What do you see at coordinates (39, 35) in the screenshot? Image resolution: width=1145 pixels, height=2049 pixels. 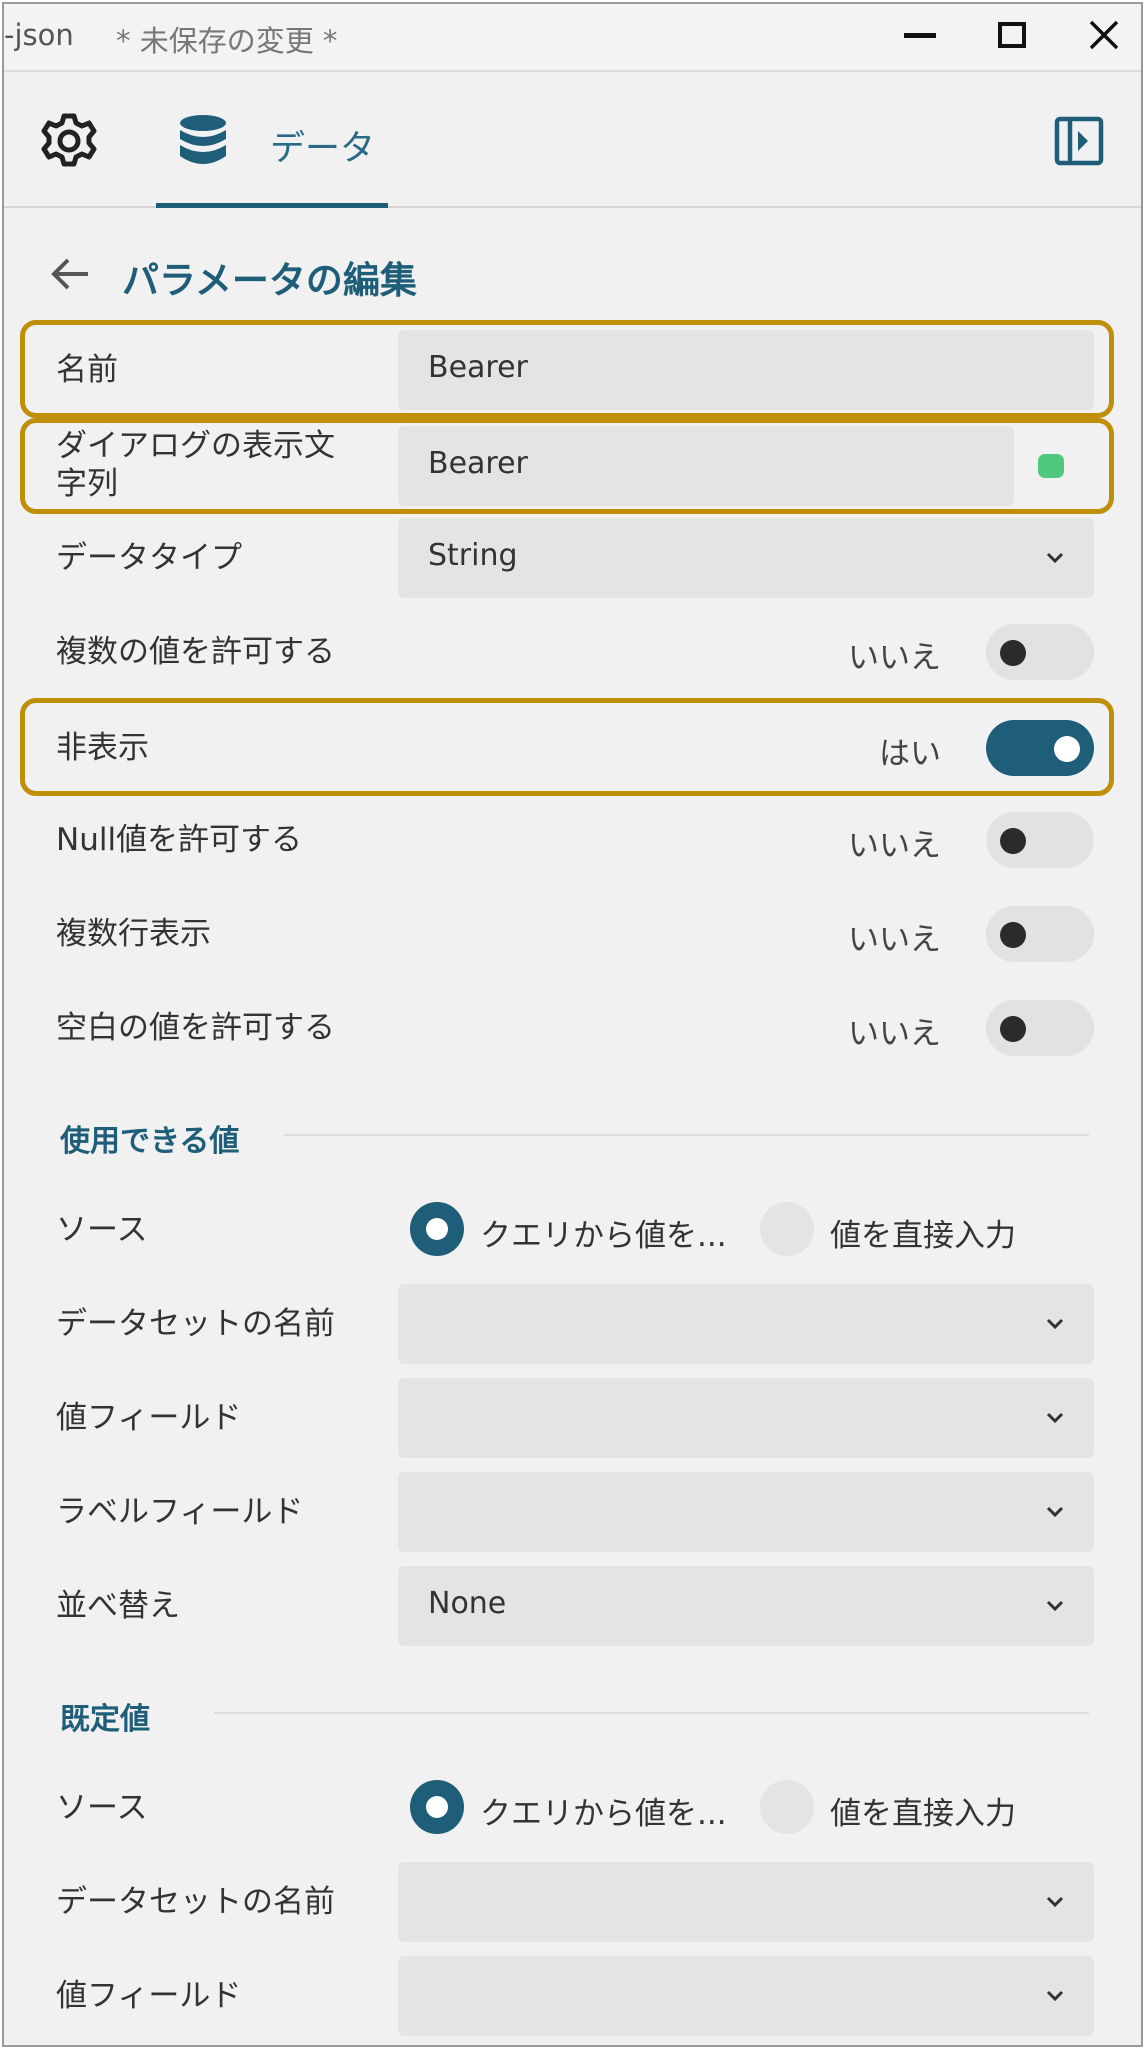 I see `window-title: -json` at bounding box center [39, 35].